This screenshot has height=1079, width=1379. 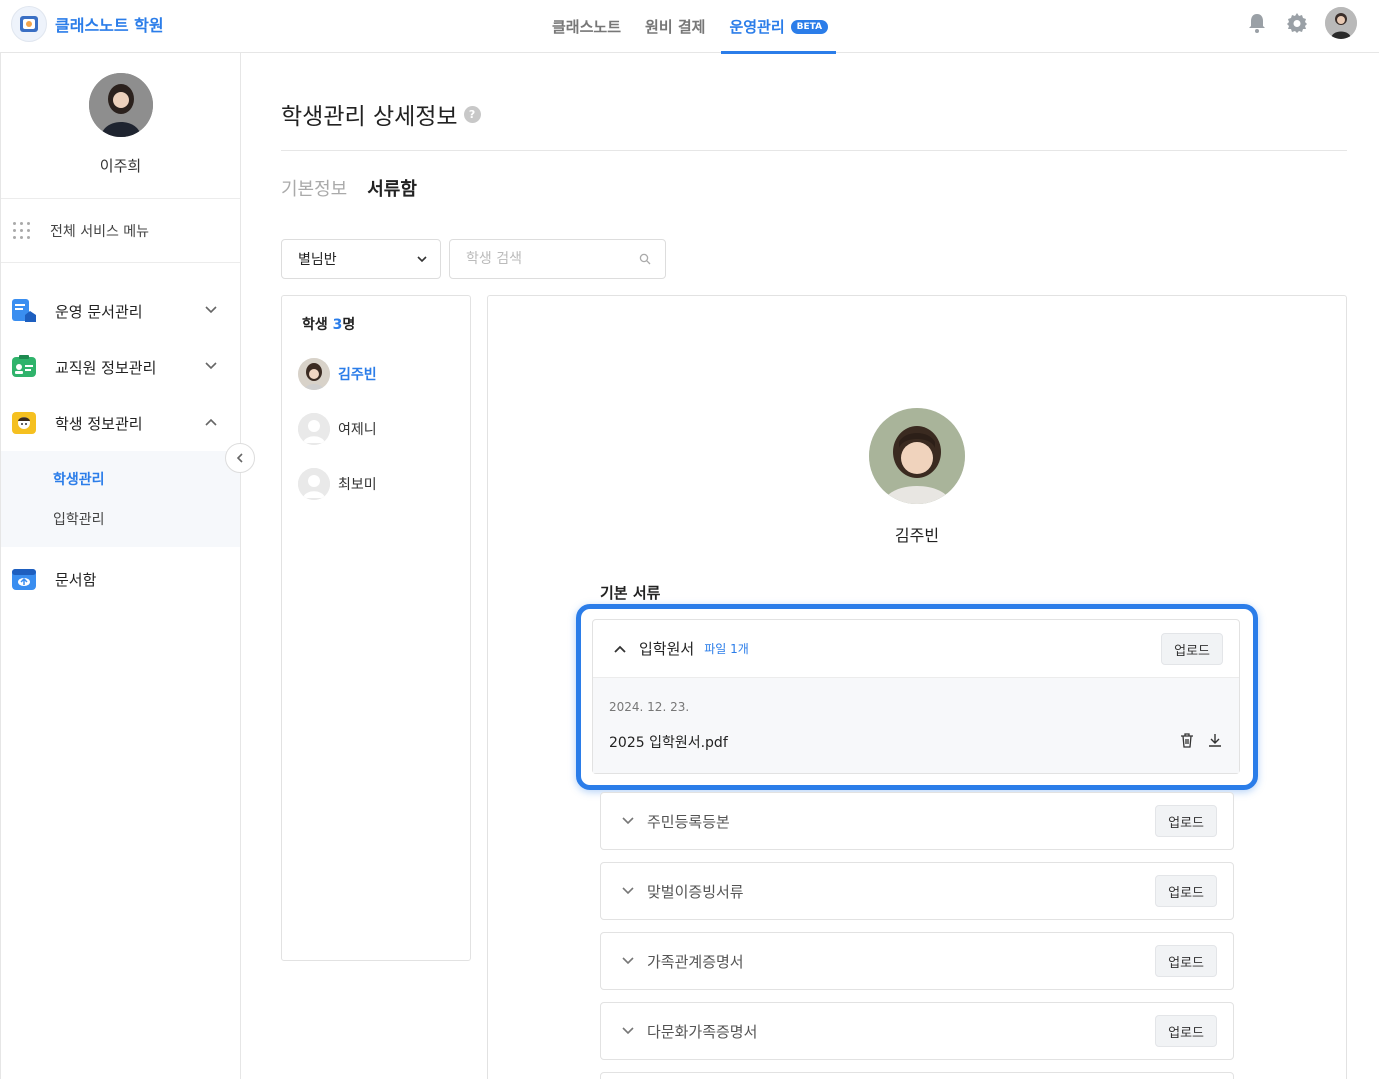 What do you see at coordinates (392, 188) in the screenshot?
I see `tab-document-box: 서류함` at bounding box center [392, 188].